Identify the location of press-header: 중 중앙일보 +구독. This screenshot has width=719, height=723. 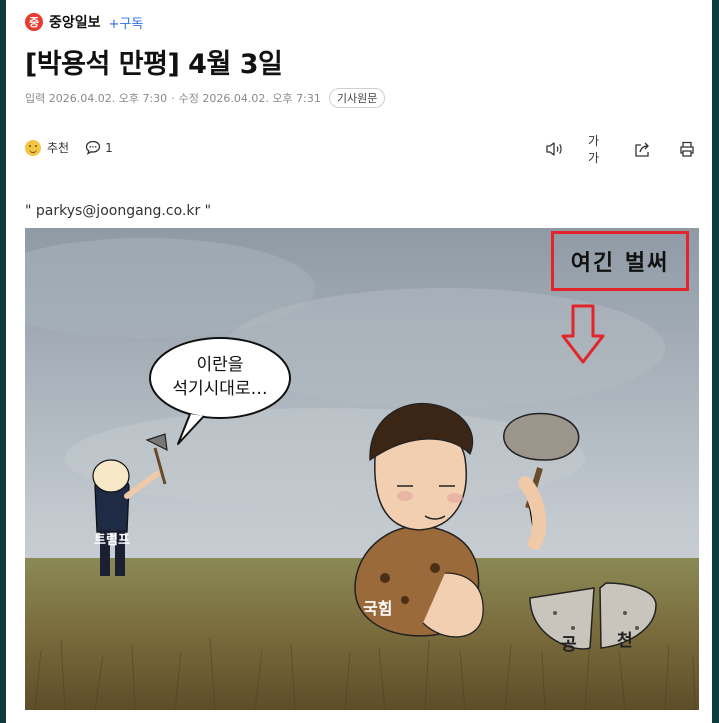
(84, 22).